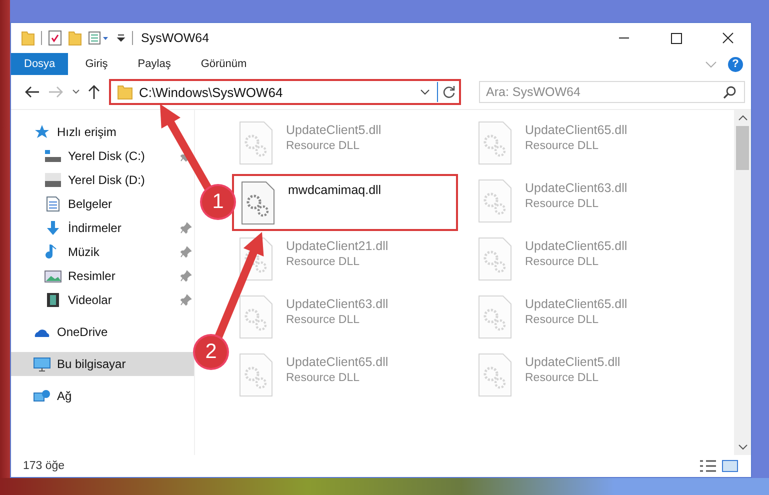 Image resolution: width=769 pixels, height=495 pixels. What do you see at coordinates (32, 92) in the screenshot?
I see `back-arrow-icon` at bounding box center [32, 92].